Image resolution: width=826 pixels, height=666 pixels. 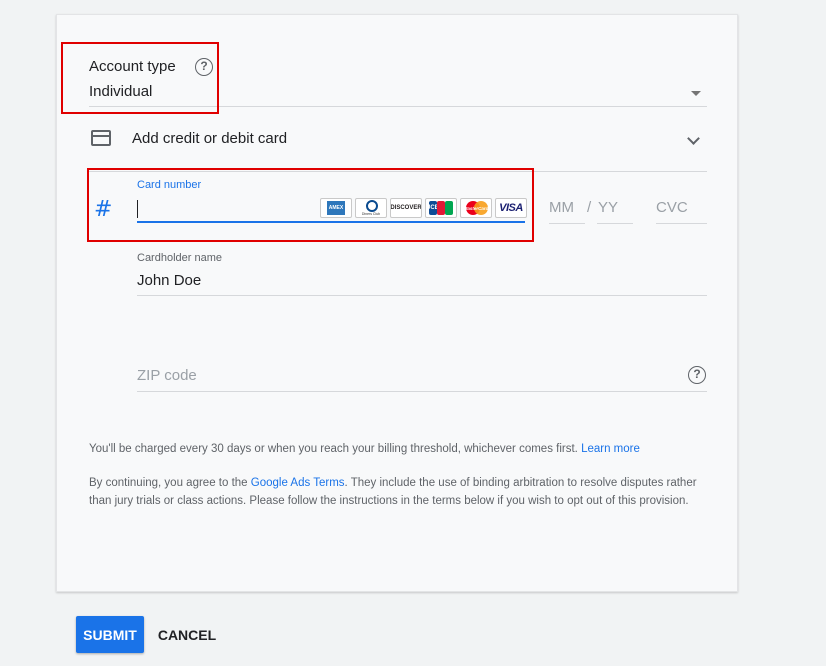 I want to click on add-card-row: Add credit or debit card, so click(x=209, y=139).